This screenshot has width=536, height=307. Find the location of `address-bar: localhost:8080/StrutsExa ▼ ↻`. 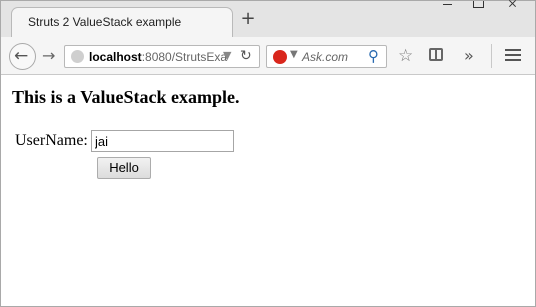

address-bar: localhost:8080/StrutsExa ▼ ↻ is located at coordinates (162, 56).